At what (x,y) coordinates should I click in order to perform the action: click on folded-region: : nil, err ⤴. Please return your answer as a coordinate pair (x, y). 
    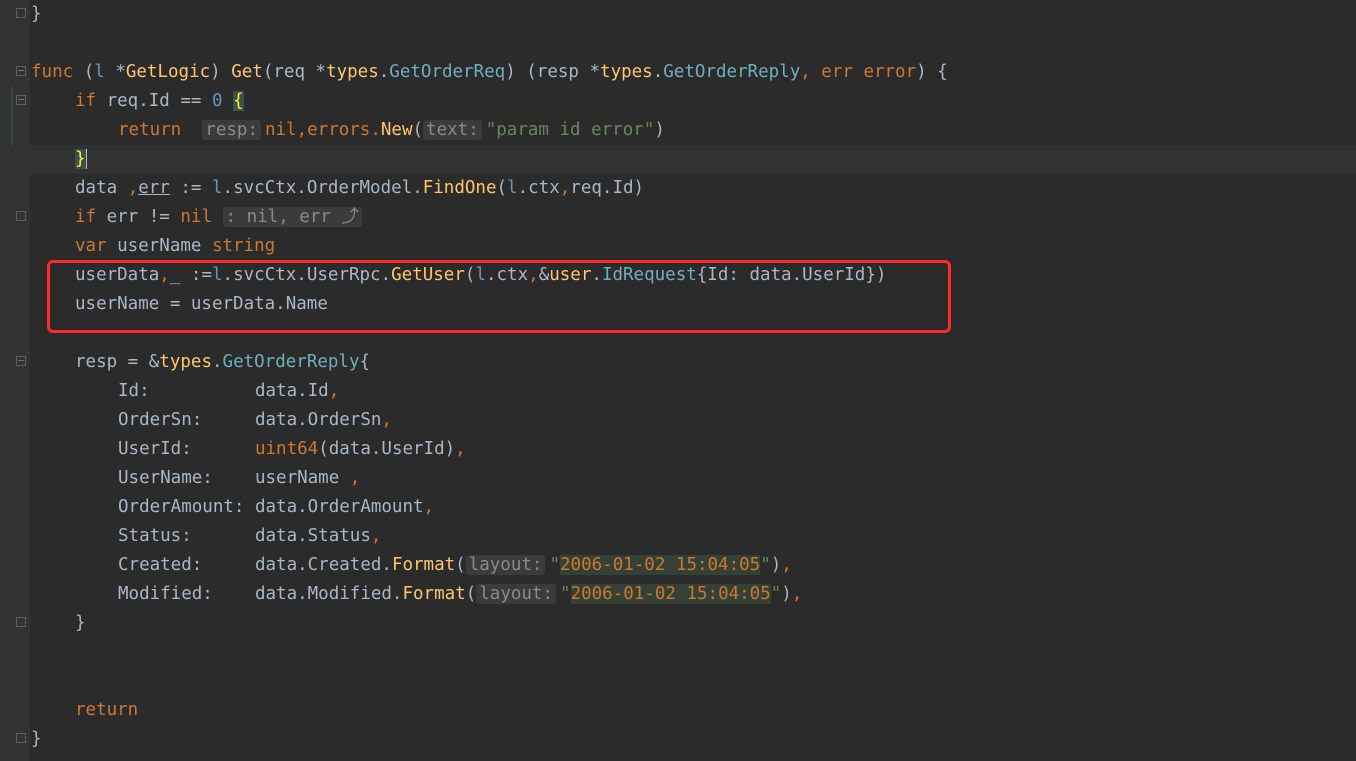
    Looking at the image, I should click on (292, 217).